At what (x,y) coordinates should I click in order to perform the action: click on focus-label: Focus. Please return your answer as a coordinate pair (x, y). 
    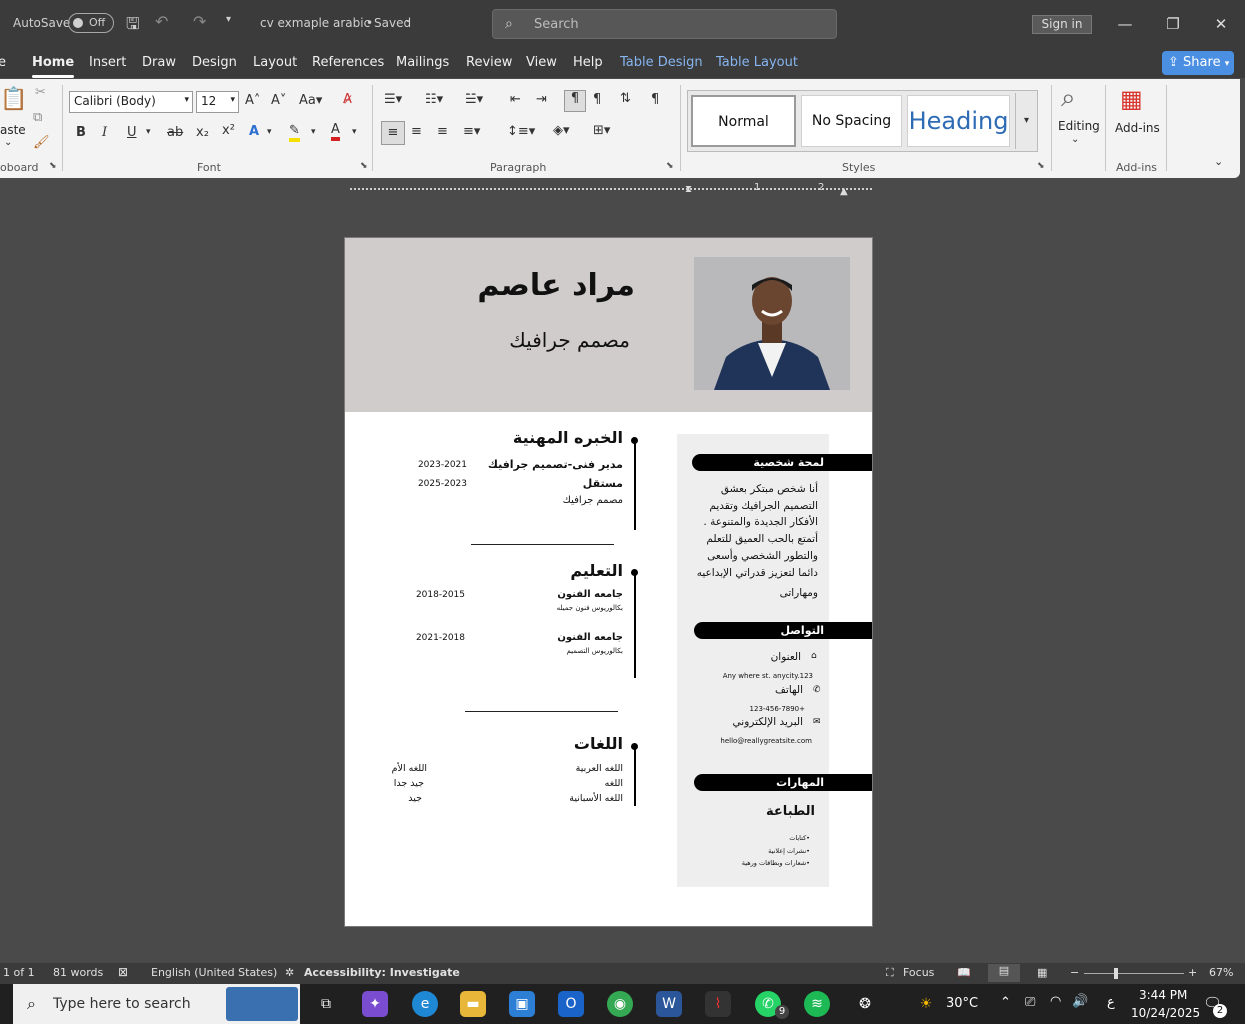
    Looking at the image, I should click on (918, 972).